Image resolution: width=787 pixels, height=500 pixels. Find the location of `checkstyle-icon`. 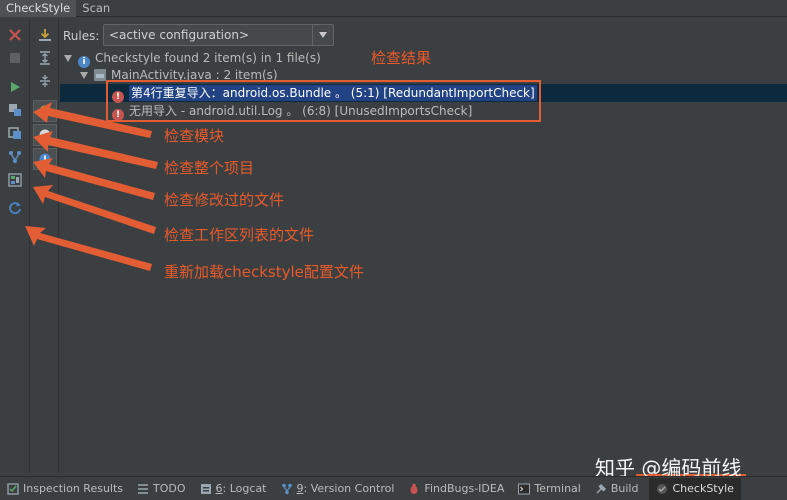

checkstyle-icon is located at coordinates (662, 489).